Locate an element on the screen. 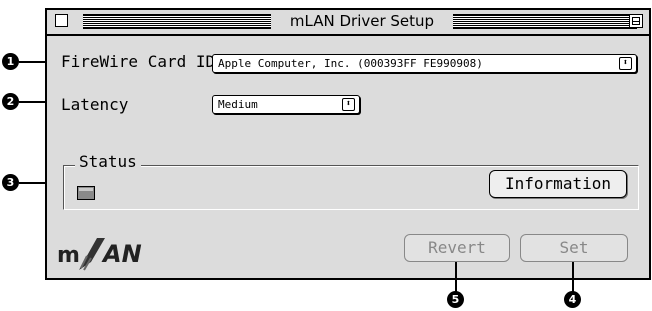  mlan-logo-text: AN is located at coordinates (121, 254).